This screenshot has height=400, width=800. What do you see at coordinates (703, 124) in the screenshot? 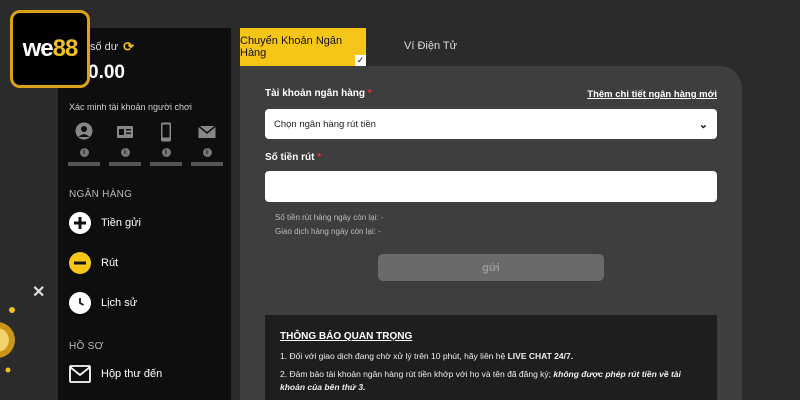
I see `chevron-down-icon: ⌄` at bounding box center [703, 124].